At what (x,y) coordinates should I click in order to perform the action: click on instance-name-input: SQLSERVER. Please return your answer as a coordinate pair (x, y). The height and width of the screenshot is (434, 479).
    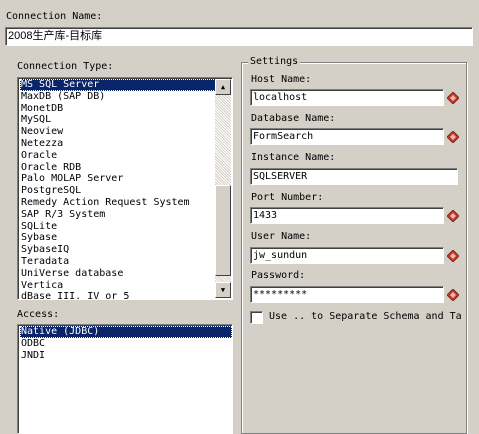
    Looking at the image, I should click on (354, 176).